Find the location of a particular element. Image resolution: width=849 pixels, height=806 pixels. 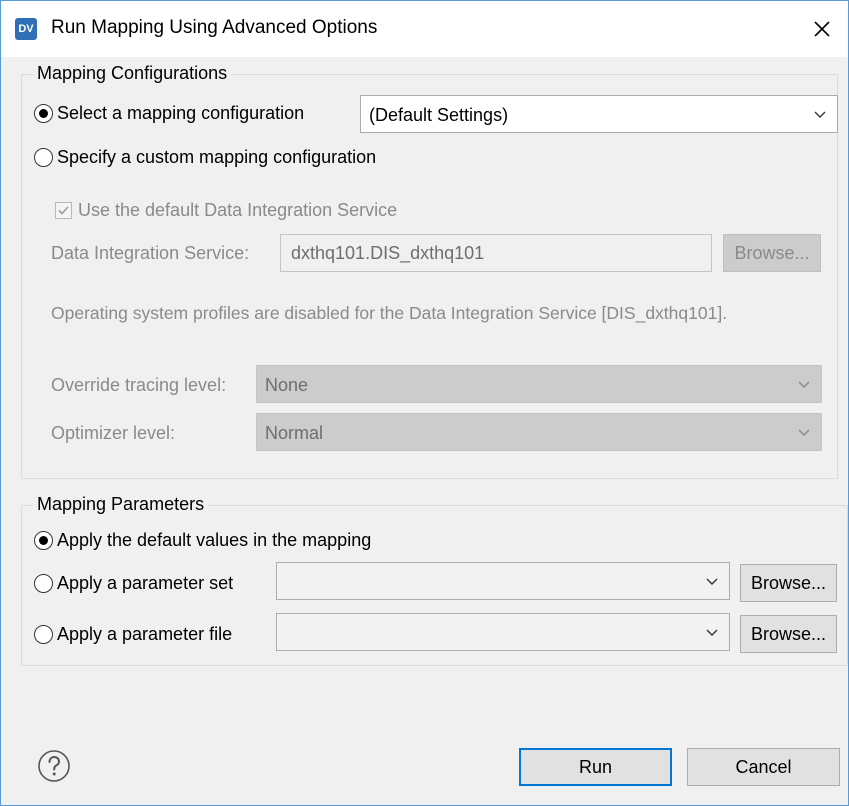

parameter-set-select is located at coordinates (503, 581).